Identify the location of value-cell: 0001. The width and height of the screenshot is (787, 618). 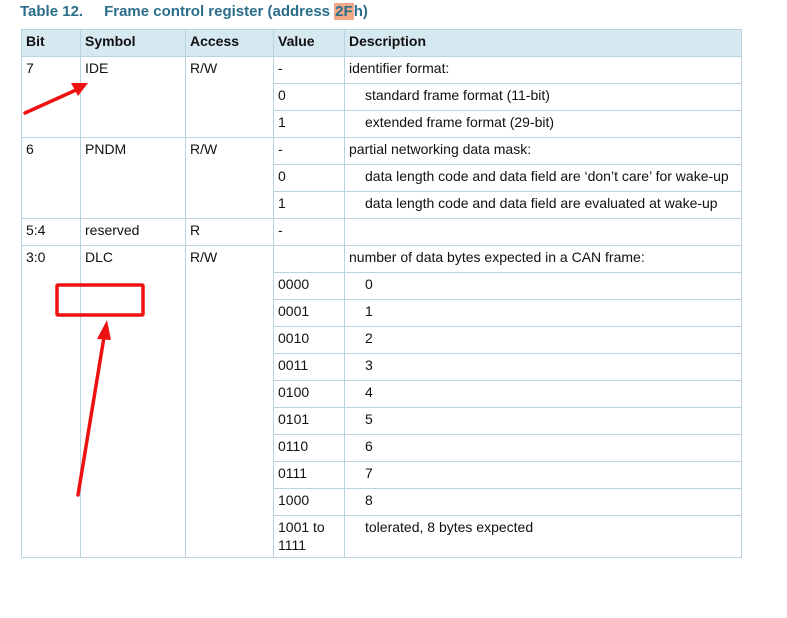
(309, 313).